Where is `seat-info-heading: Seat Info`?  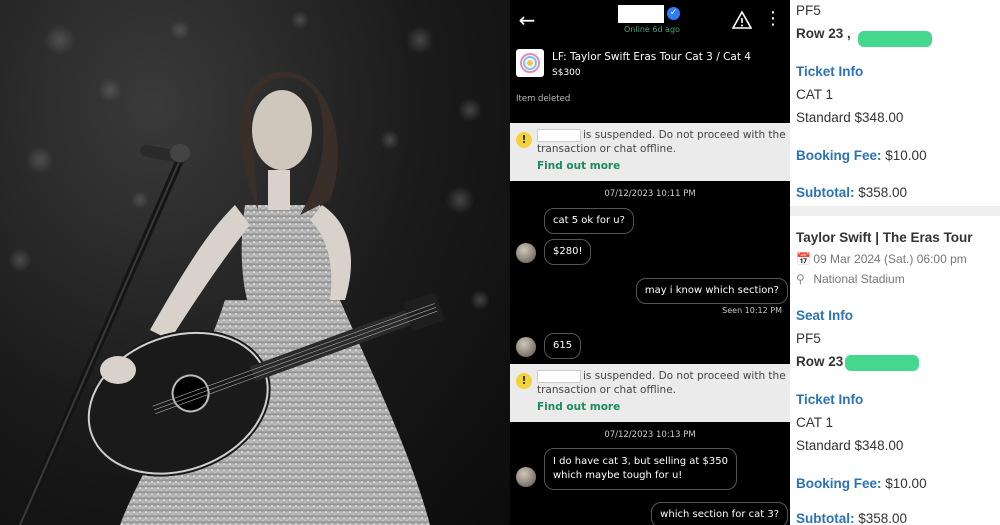 seat-info-heading: Seat Info is located at coordinates (825, 315).